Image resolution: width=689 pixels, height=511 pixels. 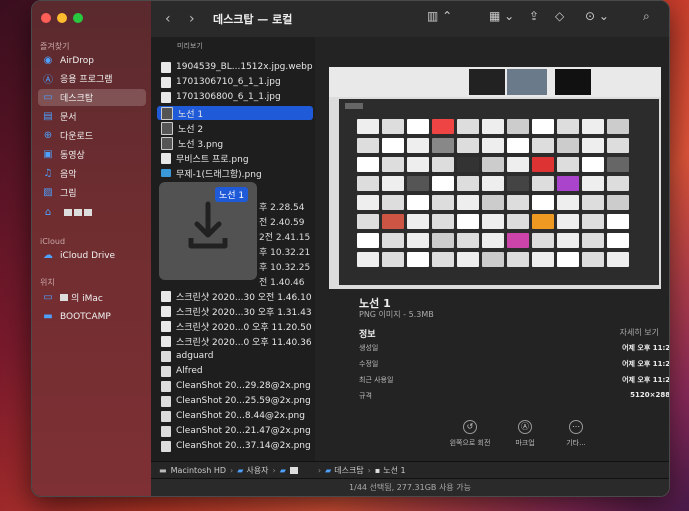 What do you see at coordinates (244, 312) in the screenshot?
I see `file-name: 스크린샷 2020...30 오후 1.31.43` at bounding box center [244, 312].